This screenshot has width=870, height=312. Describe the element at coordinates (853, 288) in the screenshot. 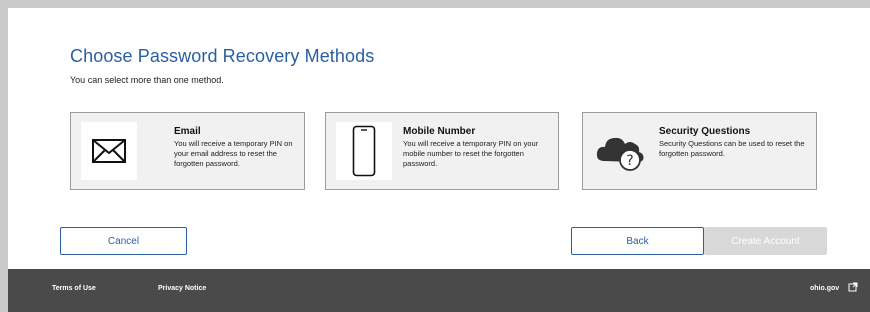

I see `external-link-icon` at that location.